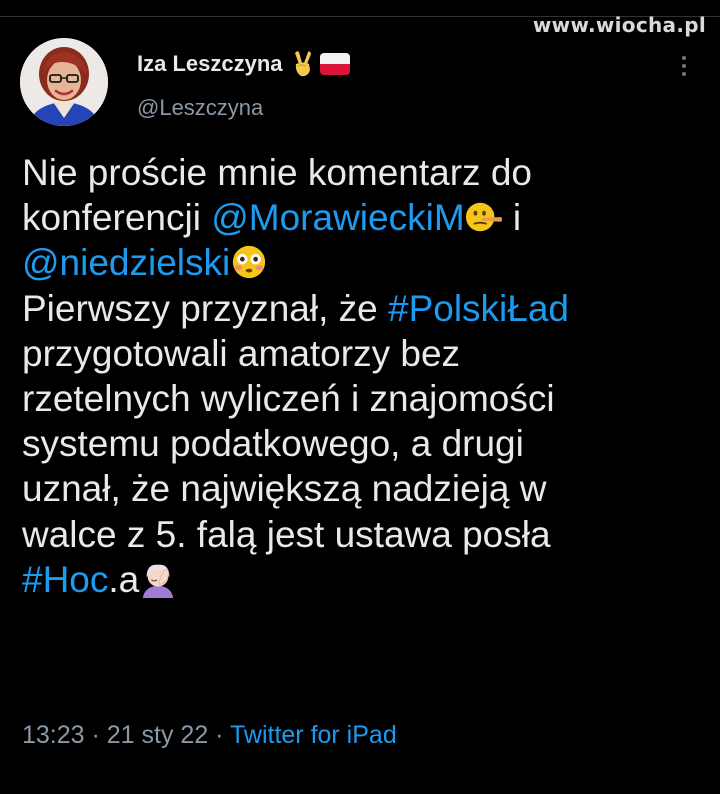  I want to click on hashtag-link: #Hoc, so click(65, 579).